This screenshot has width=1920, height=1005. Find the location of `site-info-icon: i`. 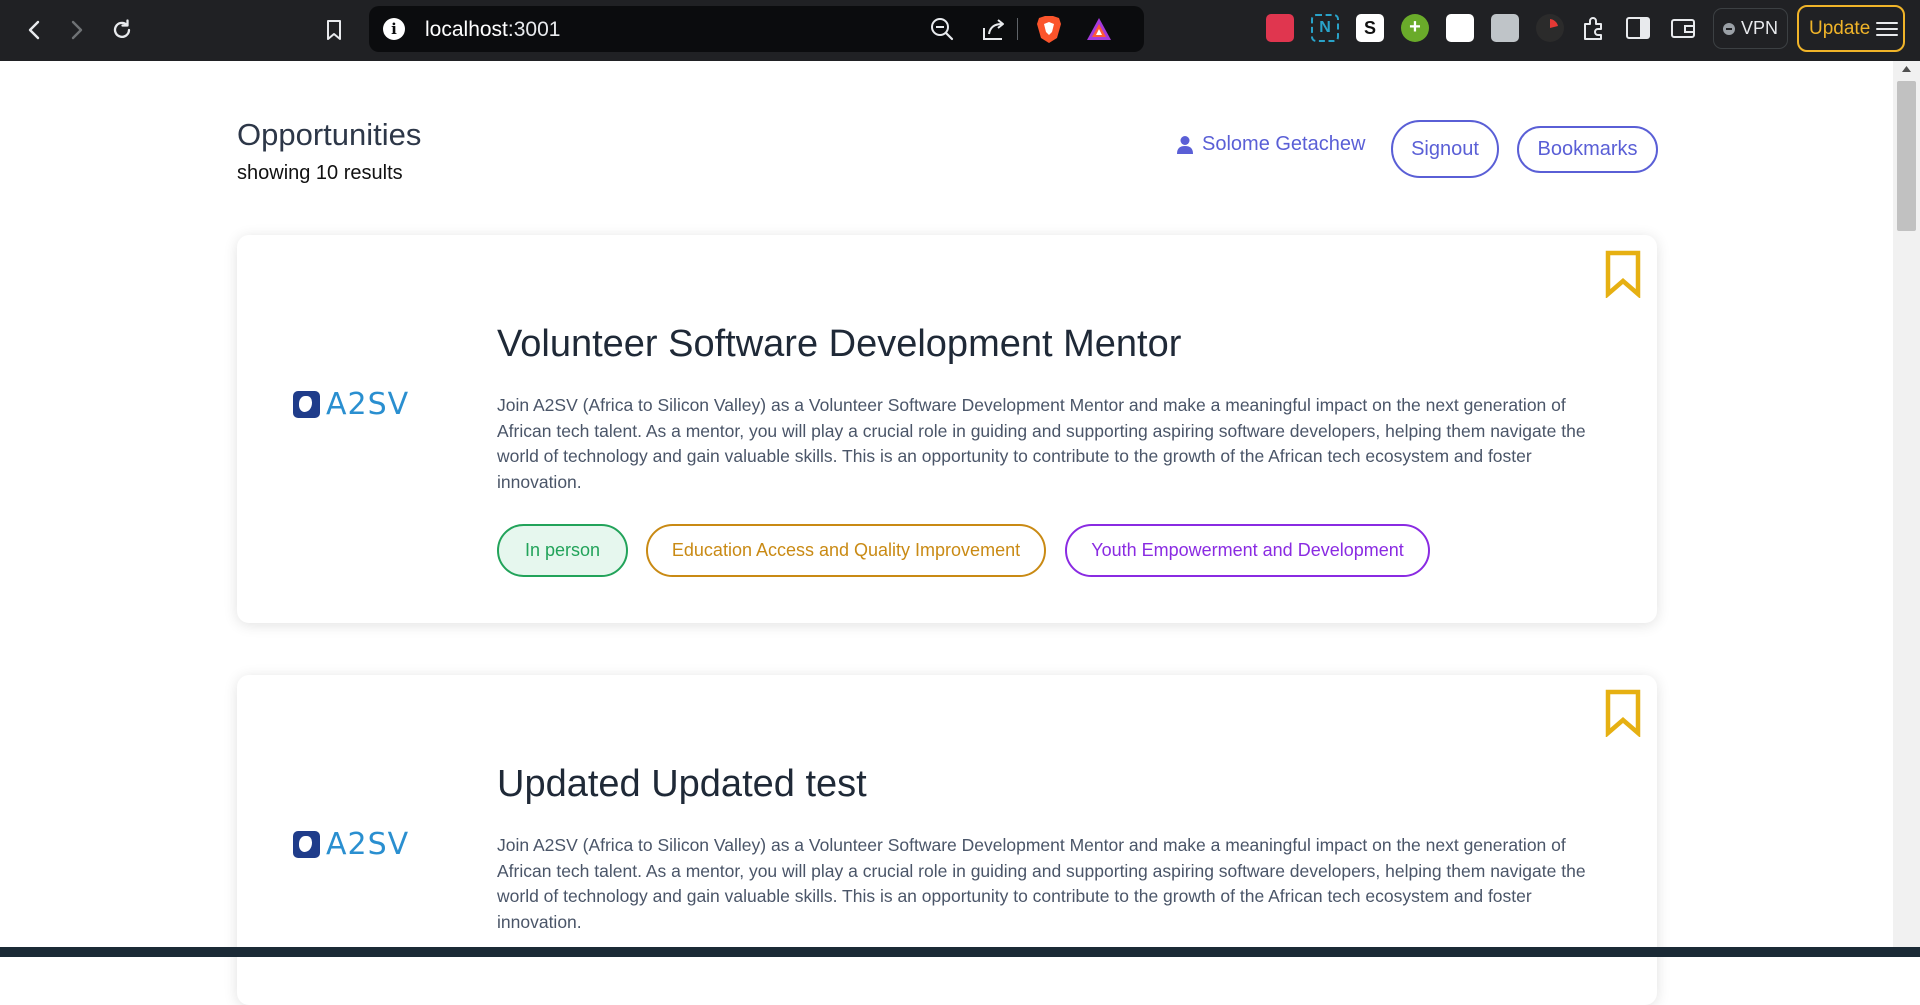

site-info-icon: i is located at coordinates (394, 29).